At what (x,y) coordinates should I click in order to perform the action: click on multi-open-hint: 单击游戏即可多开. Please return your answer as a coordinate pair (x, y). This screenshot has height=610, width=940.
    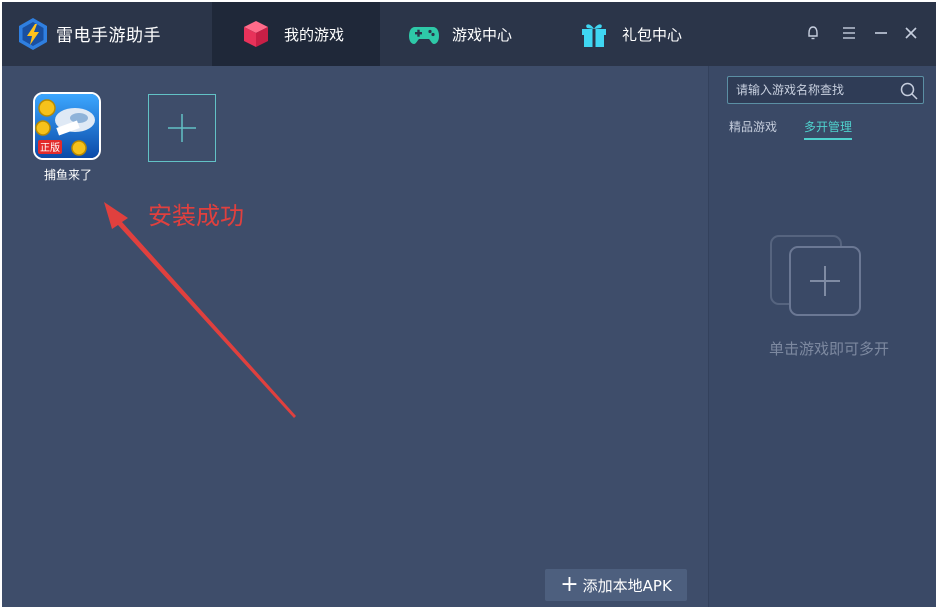
    Looking at the image, I should click on (828, 349).